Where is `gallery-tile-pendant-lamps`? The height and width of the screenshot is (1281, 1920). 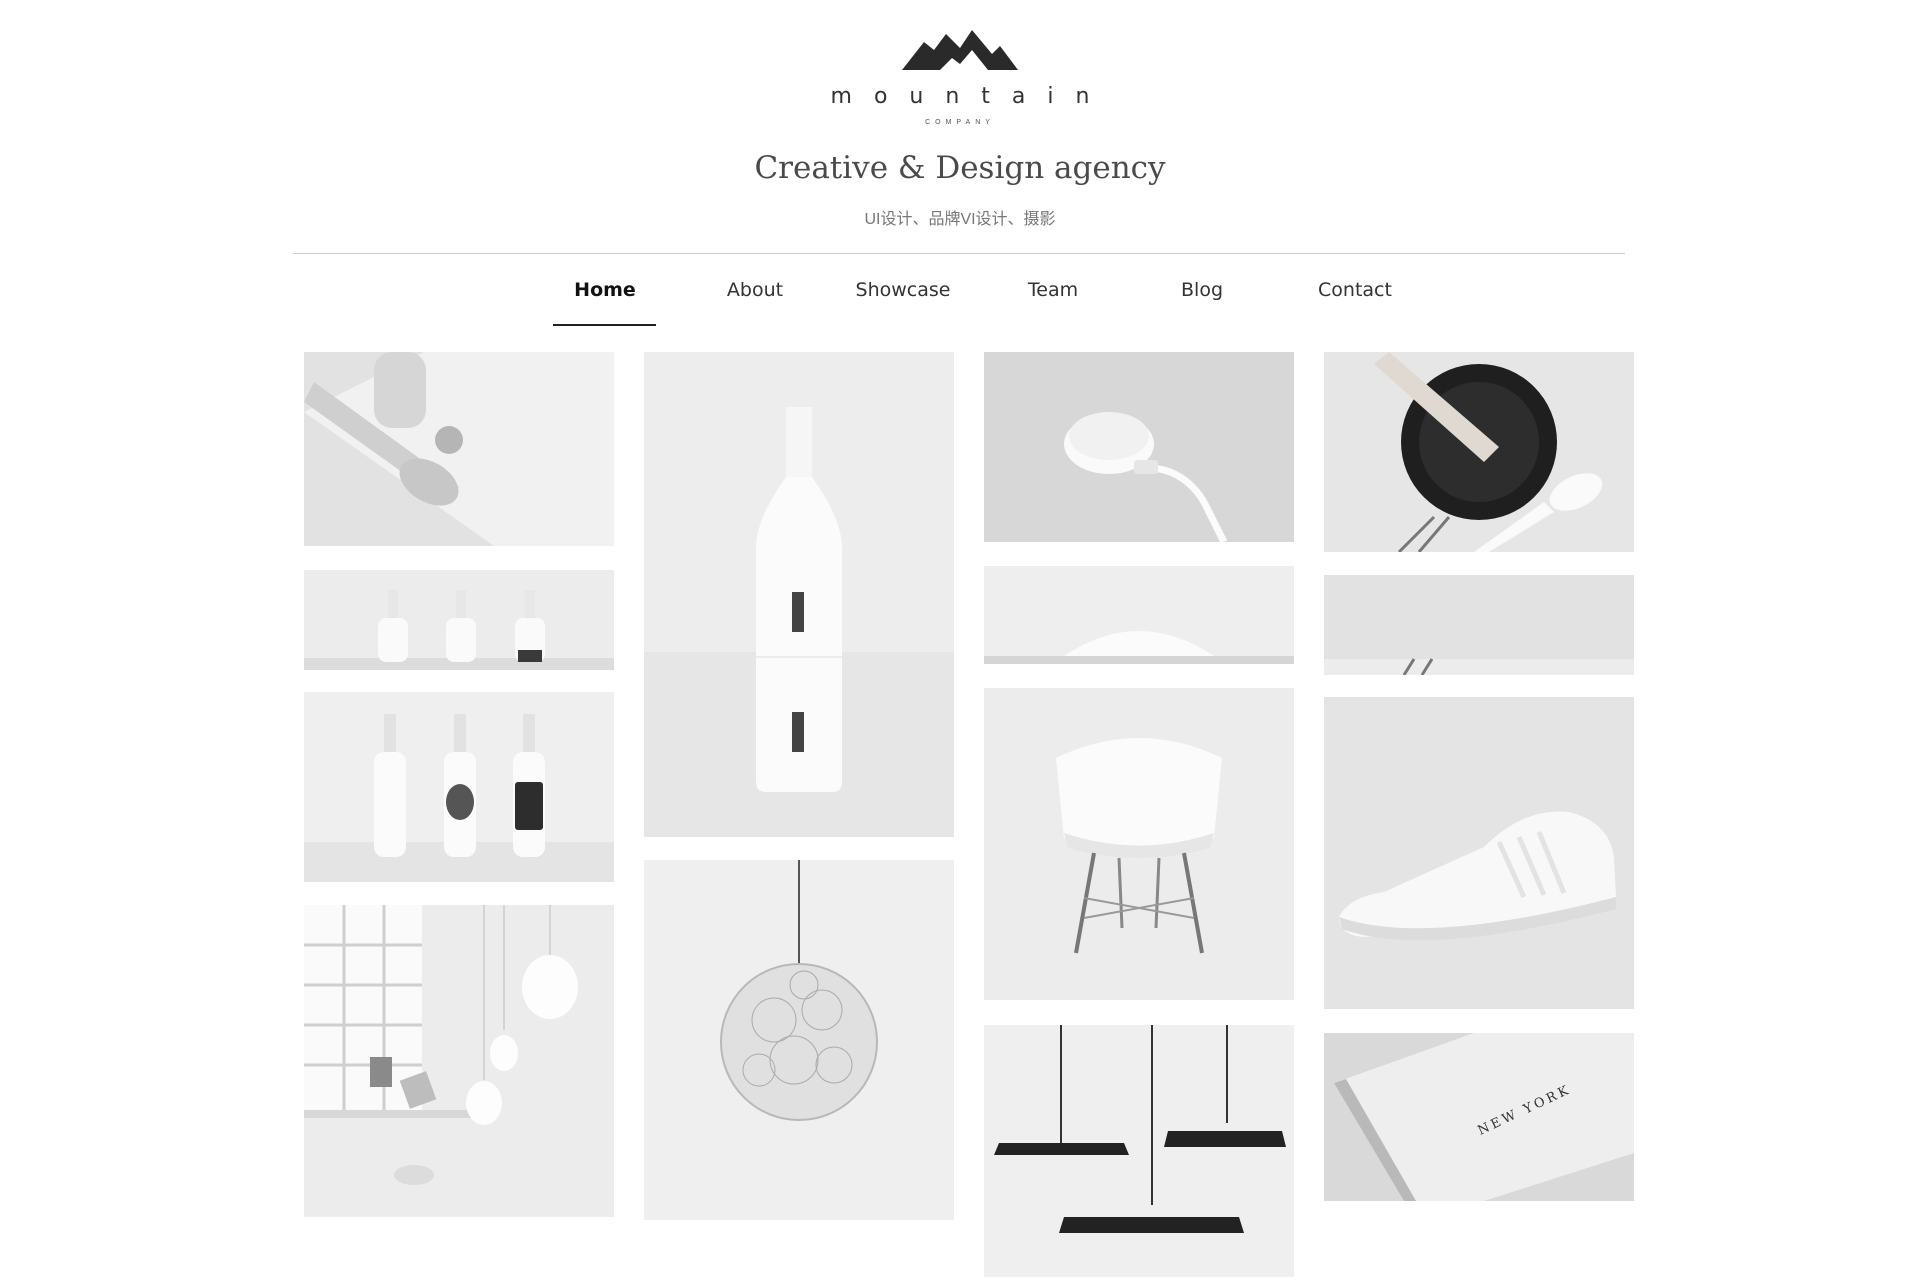 gallery-tile-pendant-lamps is located at coordinates (1139, 1151).